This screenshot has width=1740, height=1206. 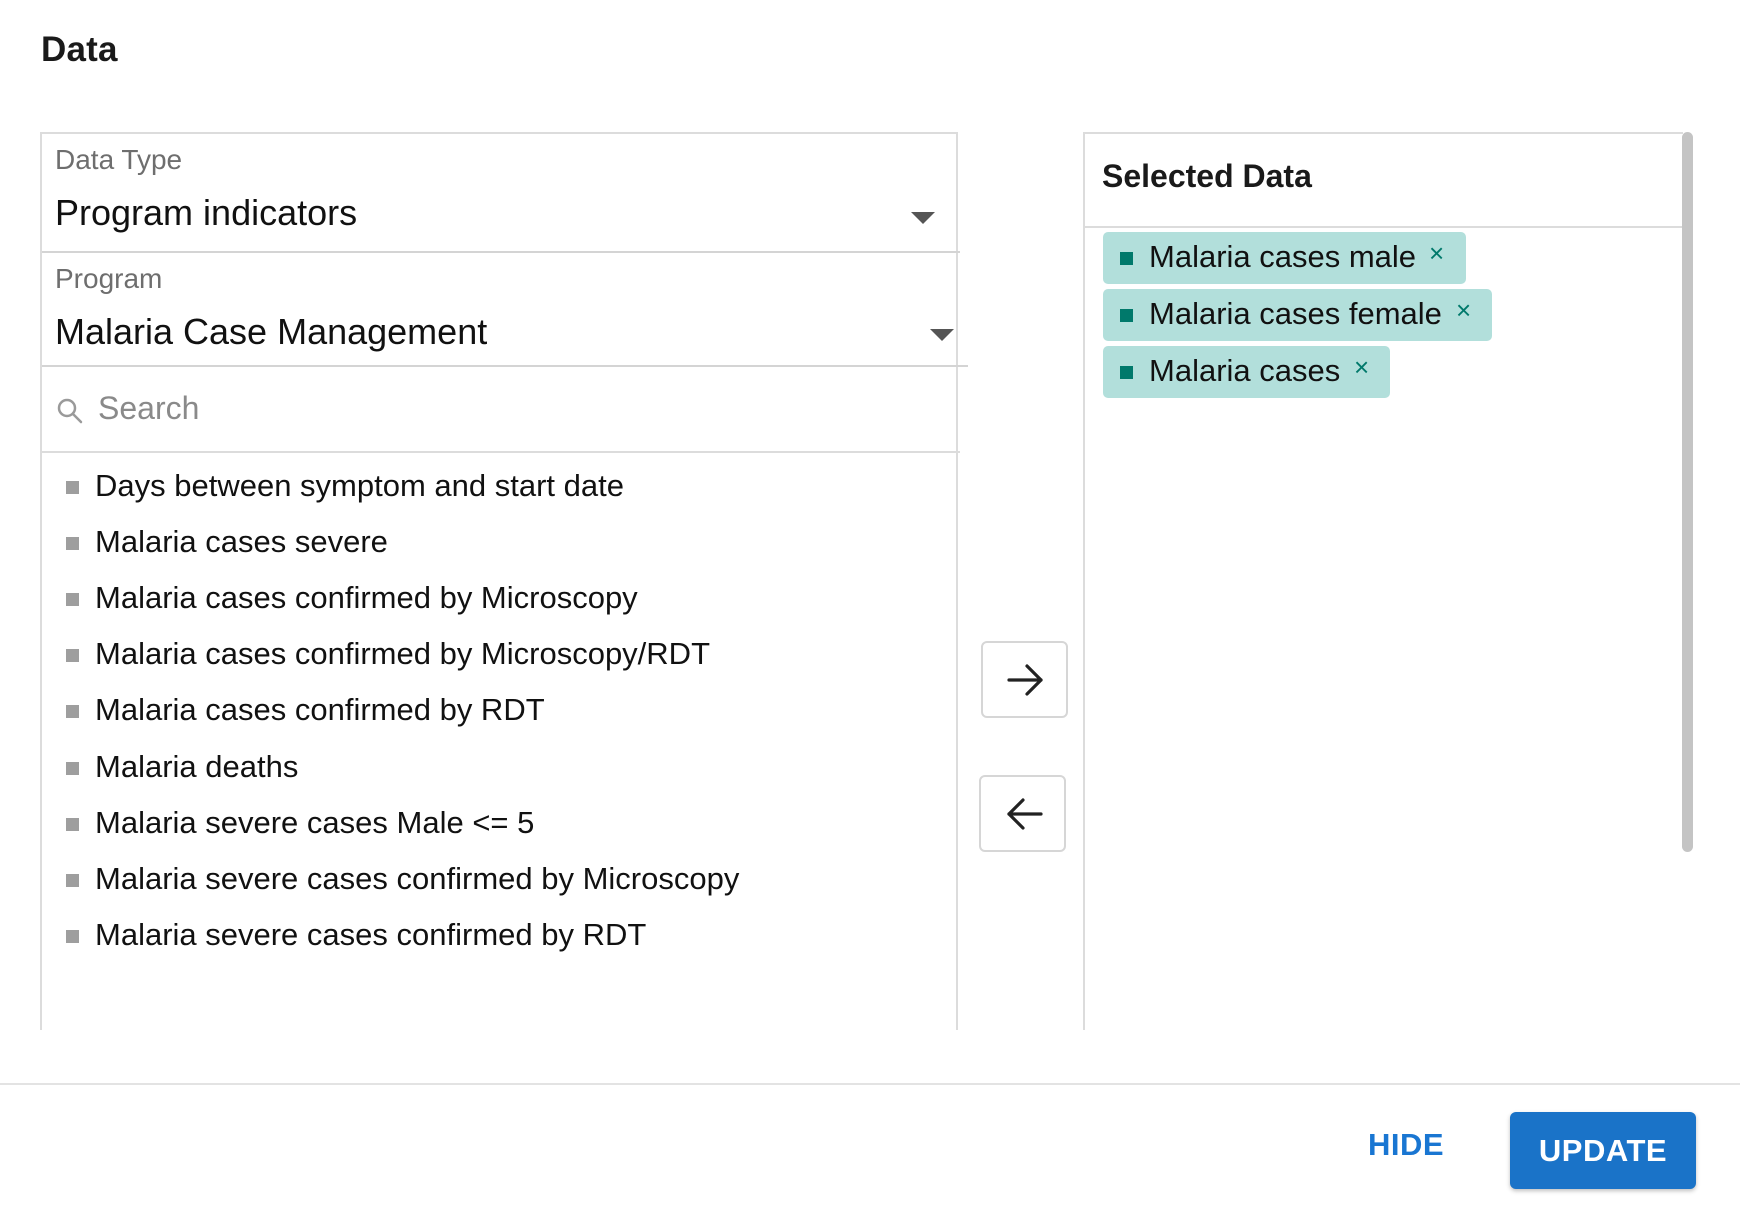 I want to click on data-type-label: Data Type, so click(x=119, y=159).